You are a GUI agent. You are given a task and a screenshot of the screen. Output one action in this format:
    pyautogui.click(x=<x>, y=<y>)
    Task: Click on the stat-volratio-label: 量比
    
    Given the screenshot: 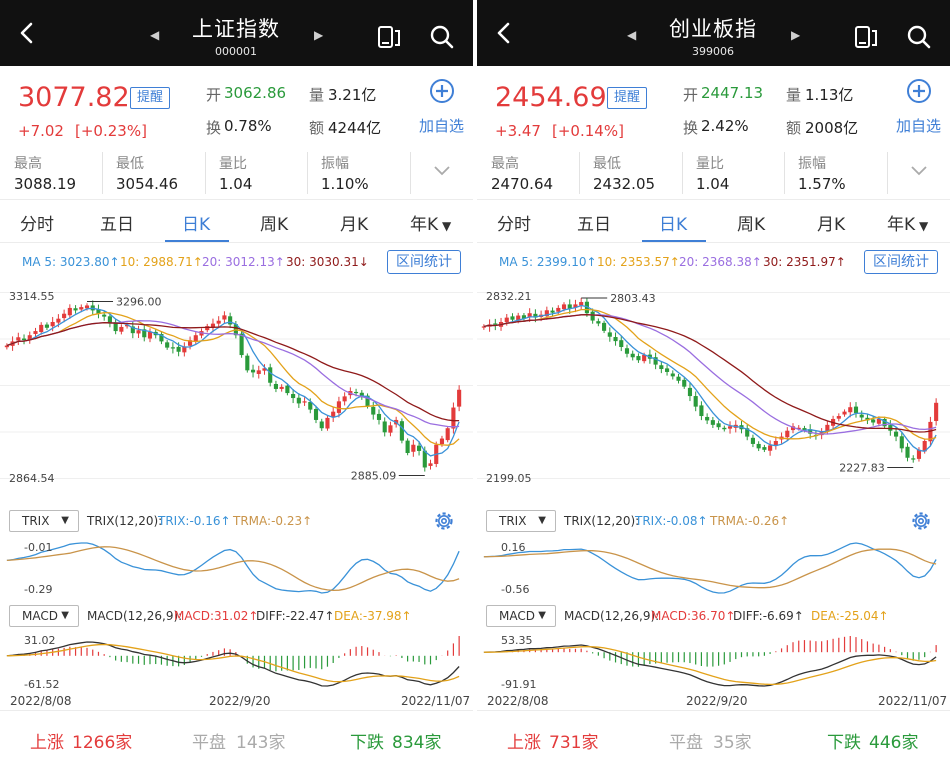 What is the action you would take?
    pyautogui.click(x=710, y=164)
    